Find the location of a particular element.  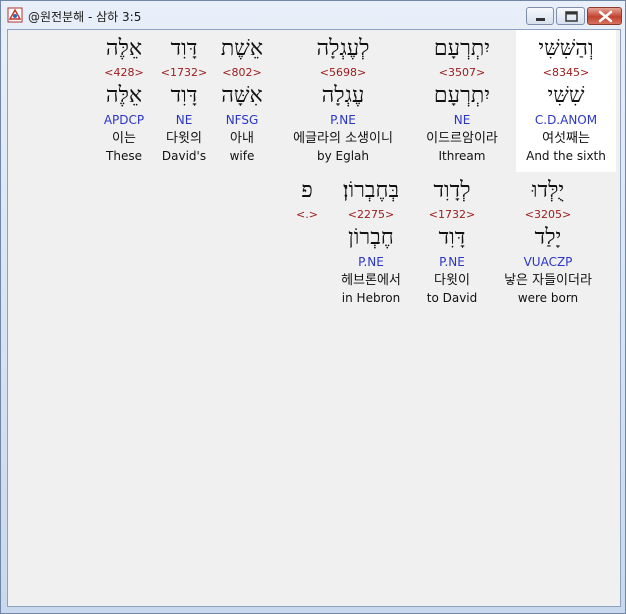

hebrew-text: לְעֶגְלָה is located at coordinates (343, 48).